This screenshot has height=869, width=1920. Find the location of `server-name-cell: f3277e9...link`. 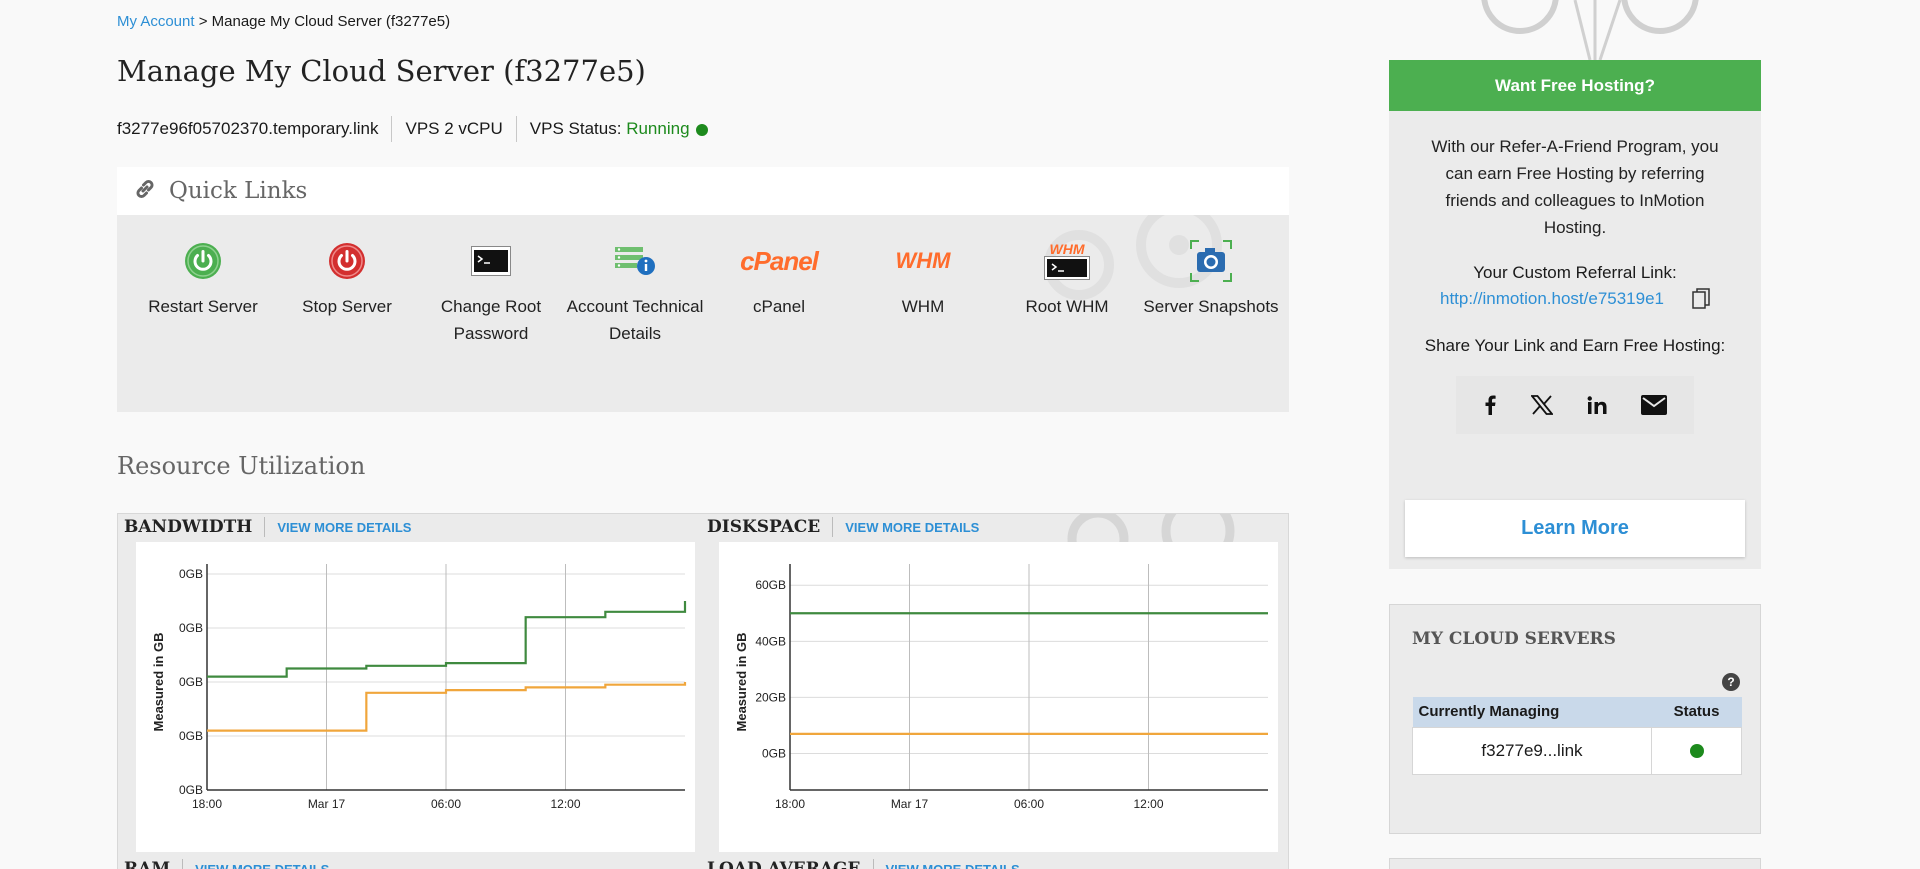

server-name-cell: f3277e9...link is located at coordinates (1532, 750).